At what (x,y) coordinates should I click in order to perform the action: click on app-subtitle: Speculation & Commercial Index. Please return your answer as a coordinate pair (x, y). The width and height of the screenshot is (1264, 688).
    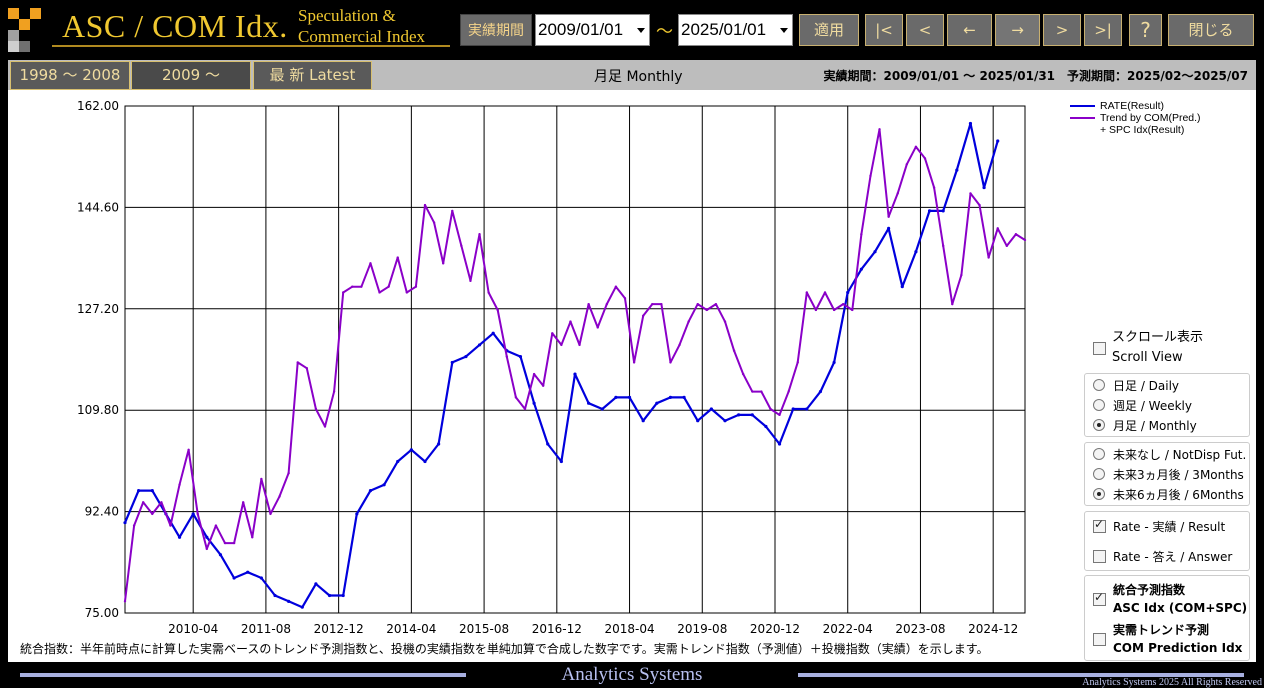
    Looking at the image, I should click on (361, 26).